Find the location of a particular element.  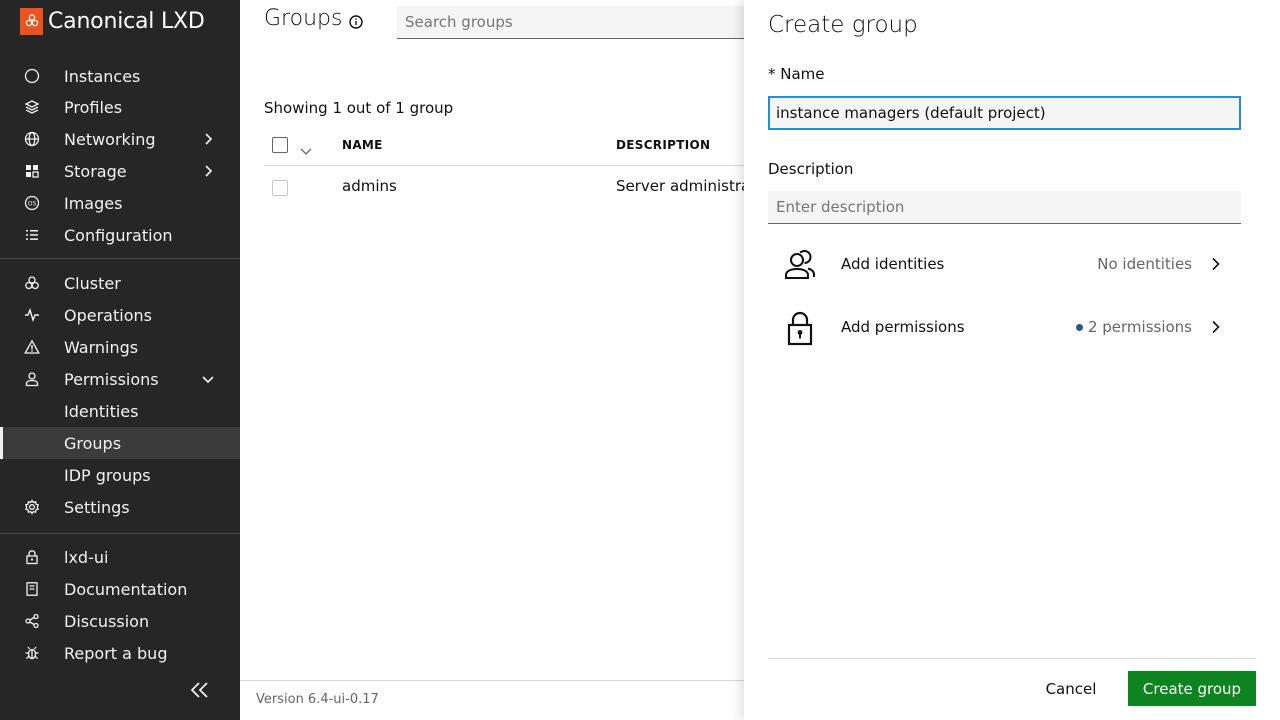

permissions-status-text: 2 permissions is located at coordinates (1139, 327).